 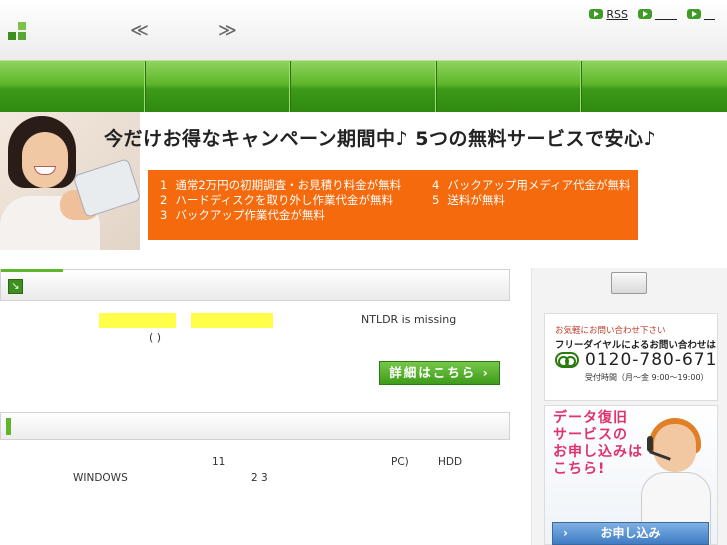 I want to click on body-text: WINDOWS, so click(x=100, y=478).